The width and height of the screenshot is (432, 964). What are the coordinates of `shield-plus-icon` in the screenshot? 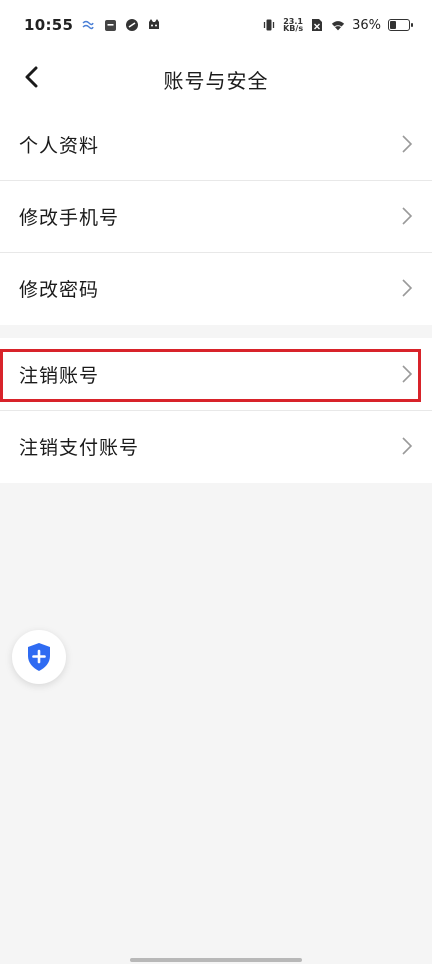 It's located at (39, 657).